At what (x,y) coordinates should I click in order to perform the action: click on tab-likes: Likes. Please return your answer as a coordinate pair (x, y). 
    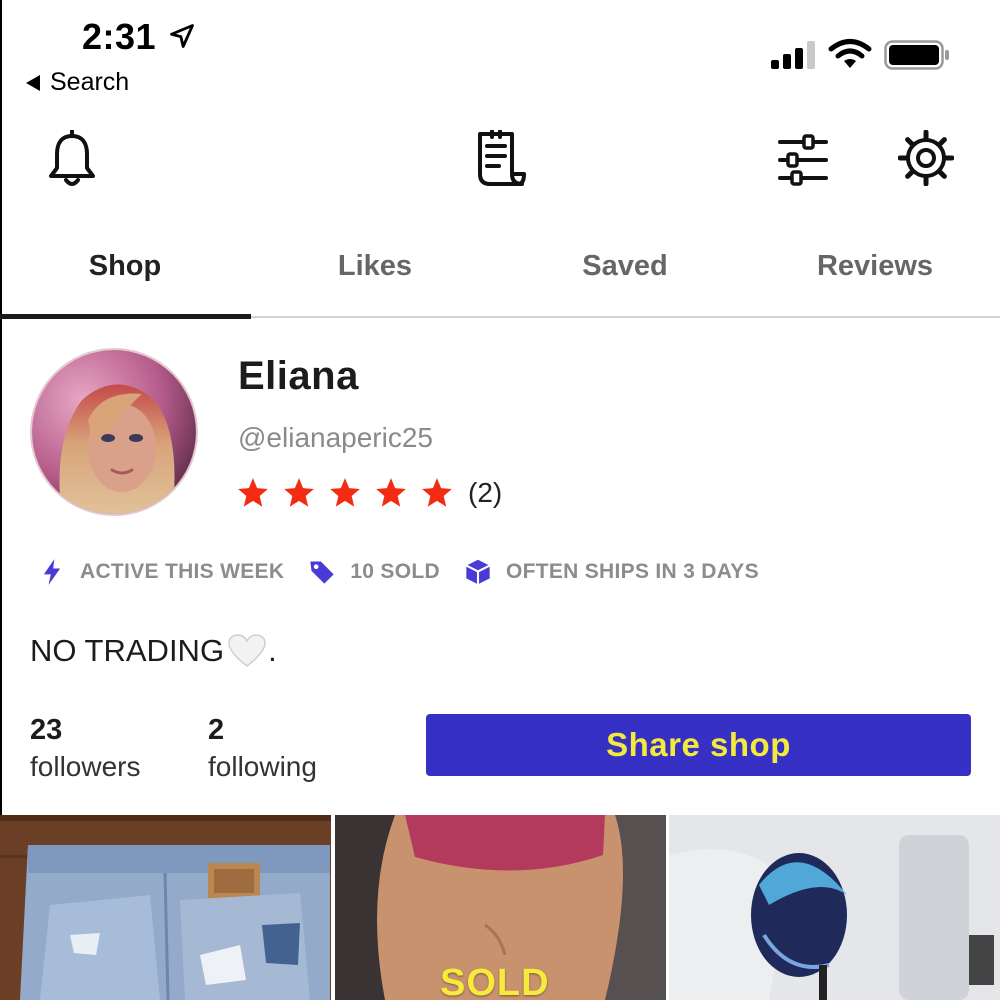
    Looking at the image, I should click on (375, 273).